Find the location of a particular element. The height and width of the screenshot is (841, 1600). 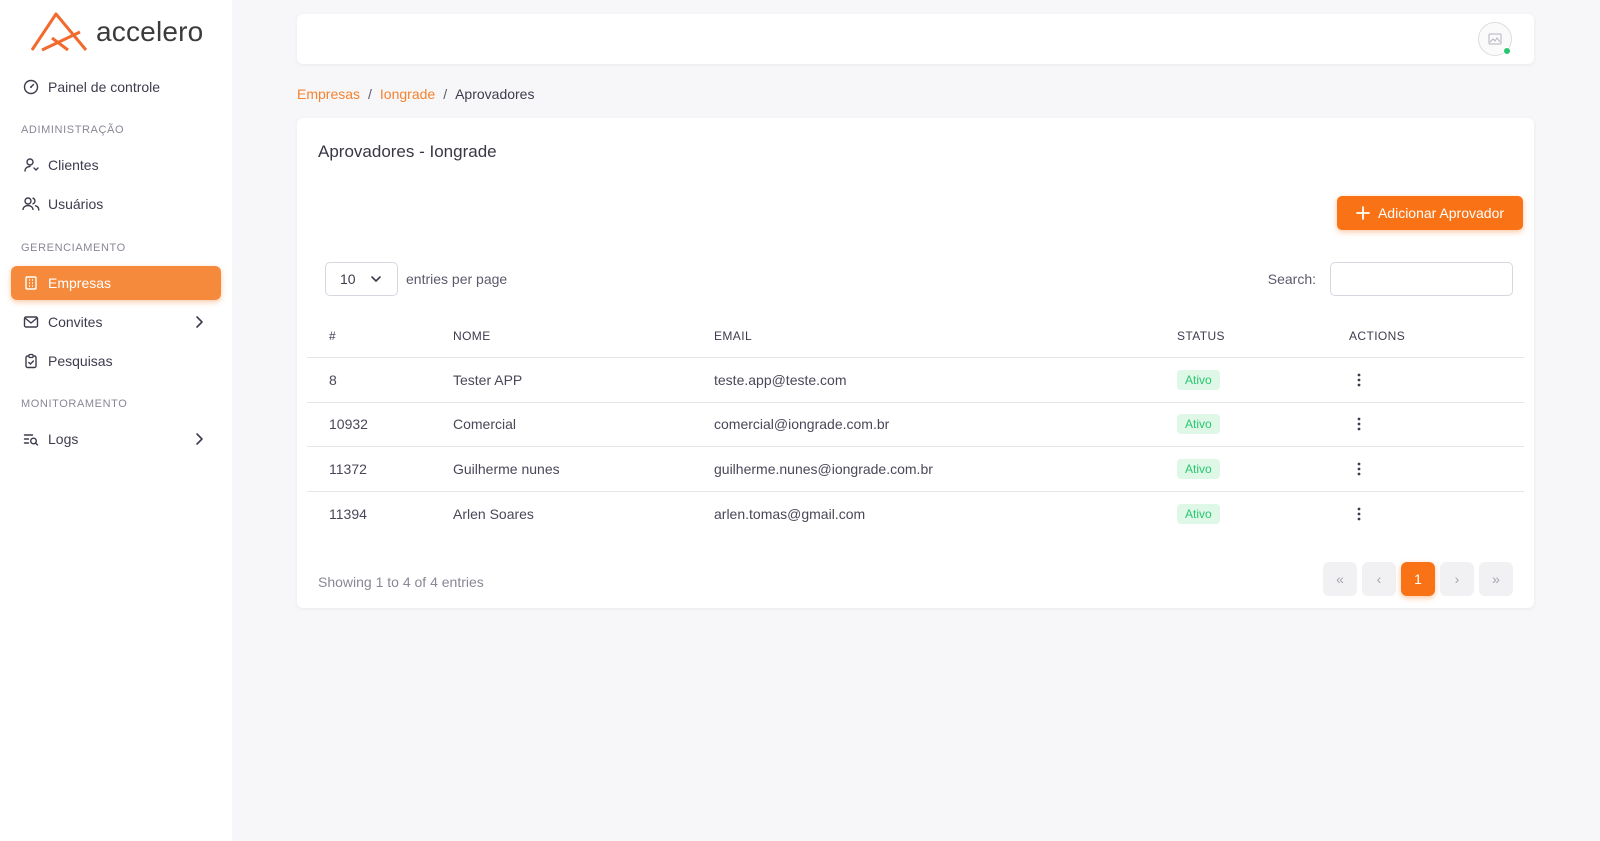

search-box: Search: is located at coordinates (1390, 279).